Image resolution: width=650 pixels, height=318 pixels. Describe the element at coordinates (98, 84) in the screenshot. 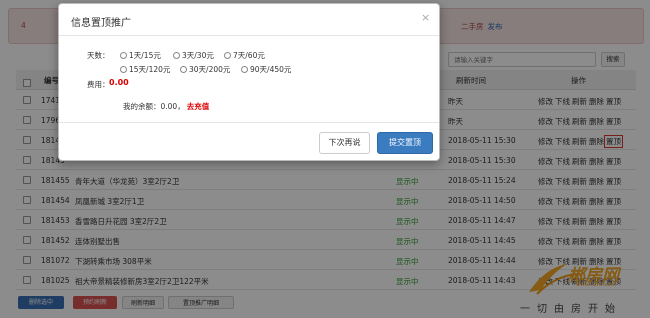

I see `fee-label: 费用：` at that location.